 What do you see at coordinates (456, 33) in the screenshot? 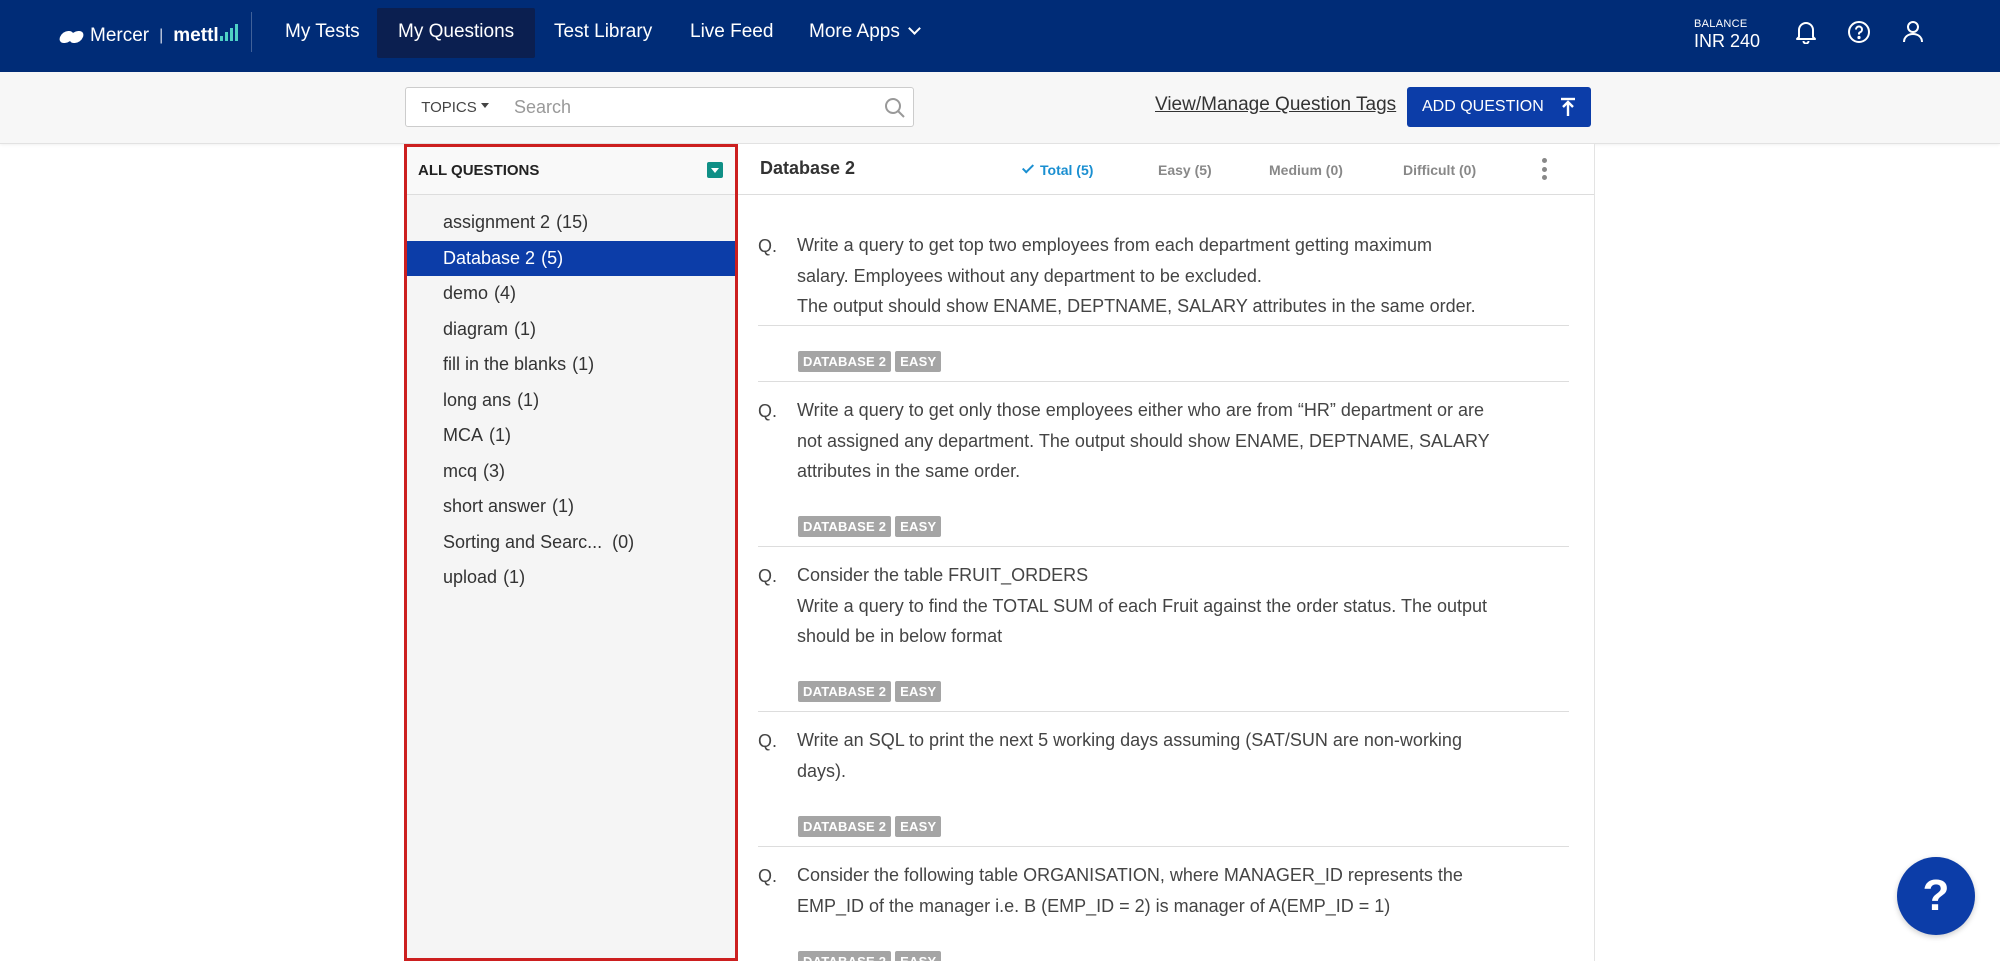
I see `nav-my-questions: My Questions` at bounding box center [456, 33].